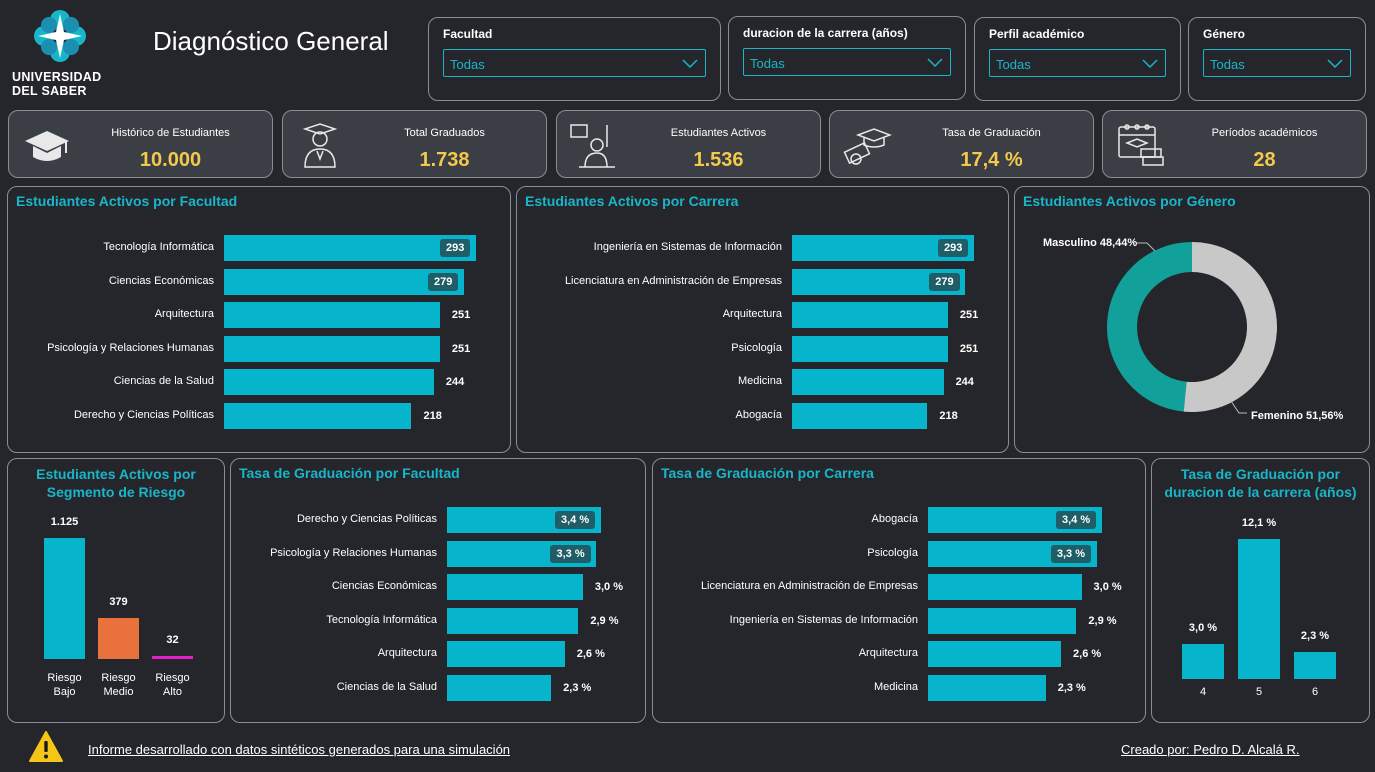 The image size is (1375, 772). Describe the element at coordinates (1315, 692) in the screenshot. I see `bar-category-label: 6` at that location.